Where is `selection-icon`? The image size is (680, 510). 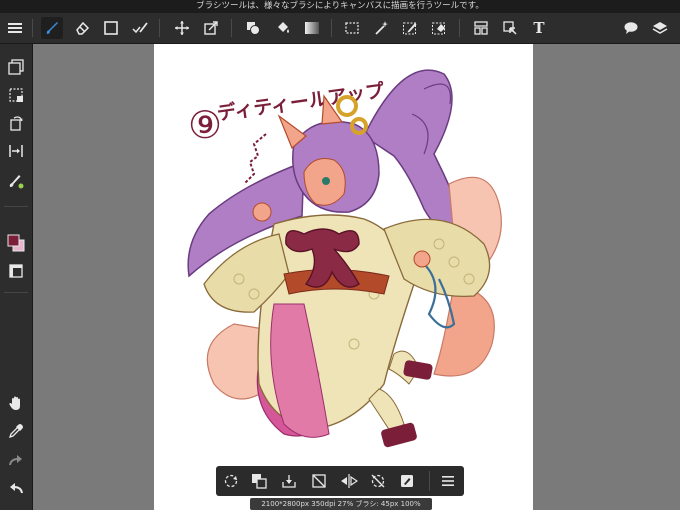 selection-icon is located at coordinates (16, 95).